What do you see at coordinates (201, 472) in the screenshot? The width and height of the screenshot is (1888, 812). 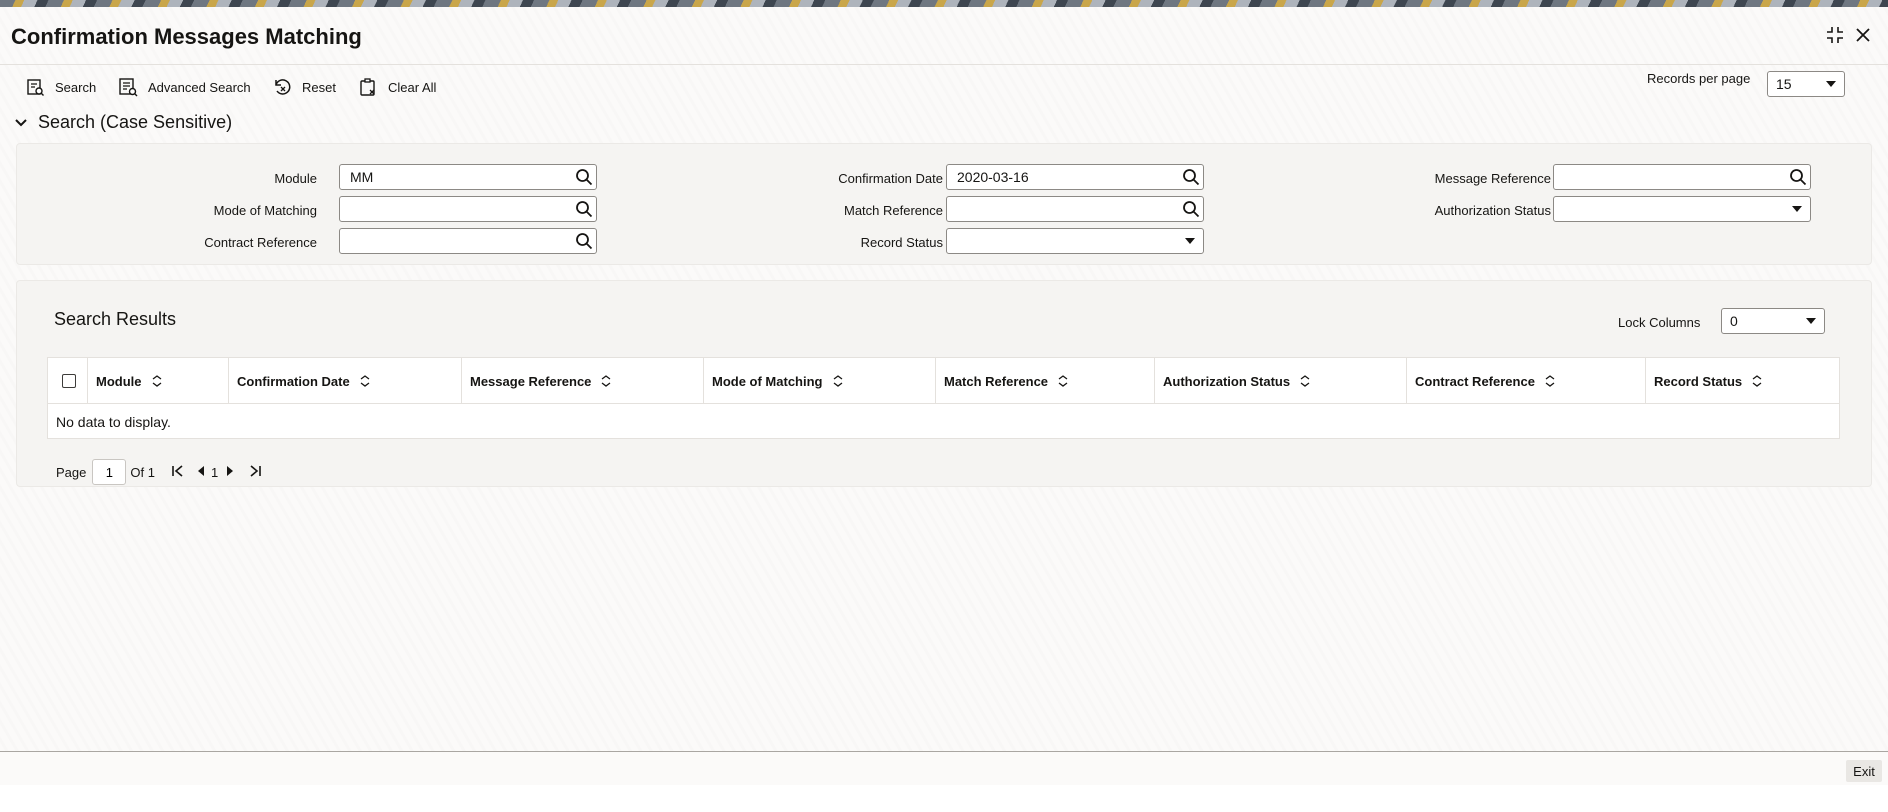 I see `previous-page-icon` at bounding box center [201, 472].